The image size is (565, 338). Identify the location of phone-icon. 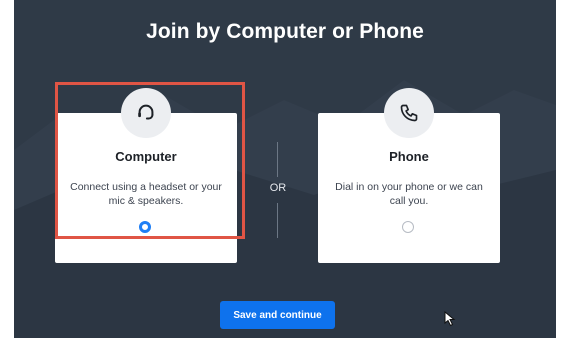
(409, 113).